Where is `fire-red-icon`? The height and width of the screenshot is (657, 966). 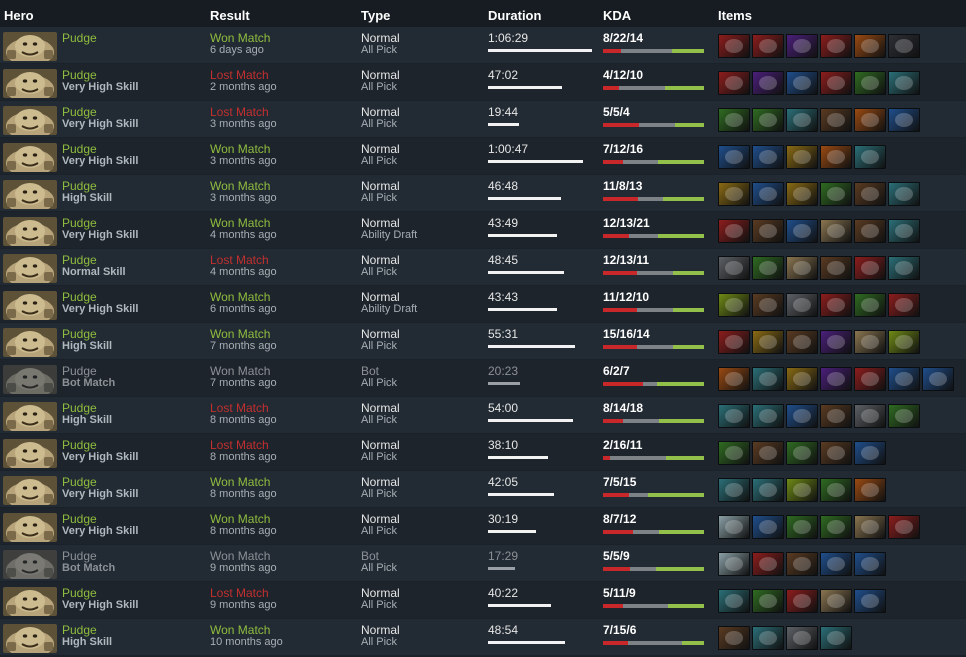
fire-red-icon is located at coordinates (734, 46).